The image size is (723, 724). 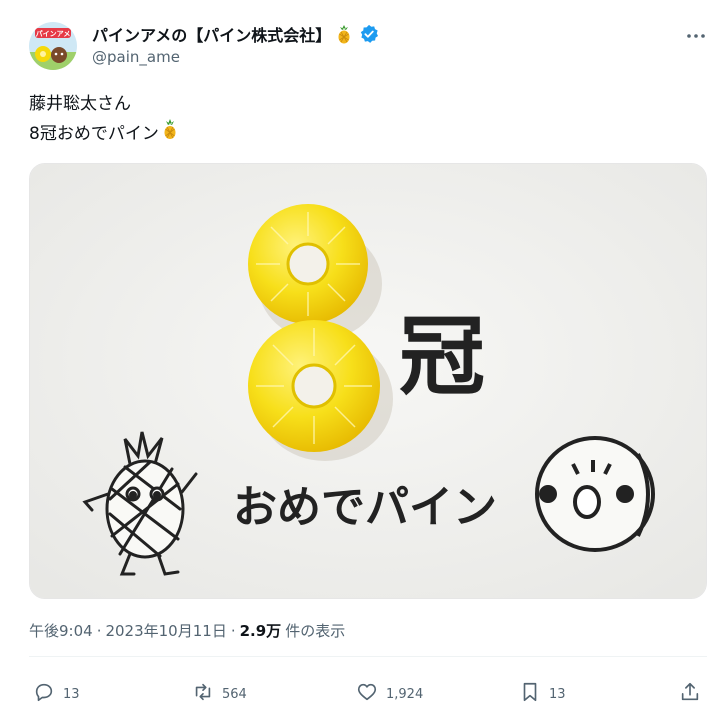 What do you see at coordinates (56, 694) in the screenshot?
I see `reply-button: 13` at bounding box center [56, 694].